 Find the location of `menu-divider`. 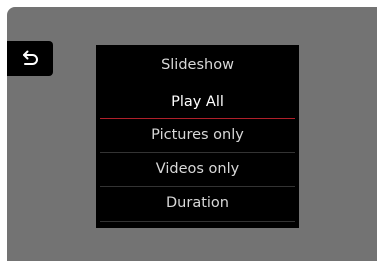

menu-divider is located at coordinates (197, 221).